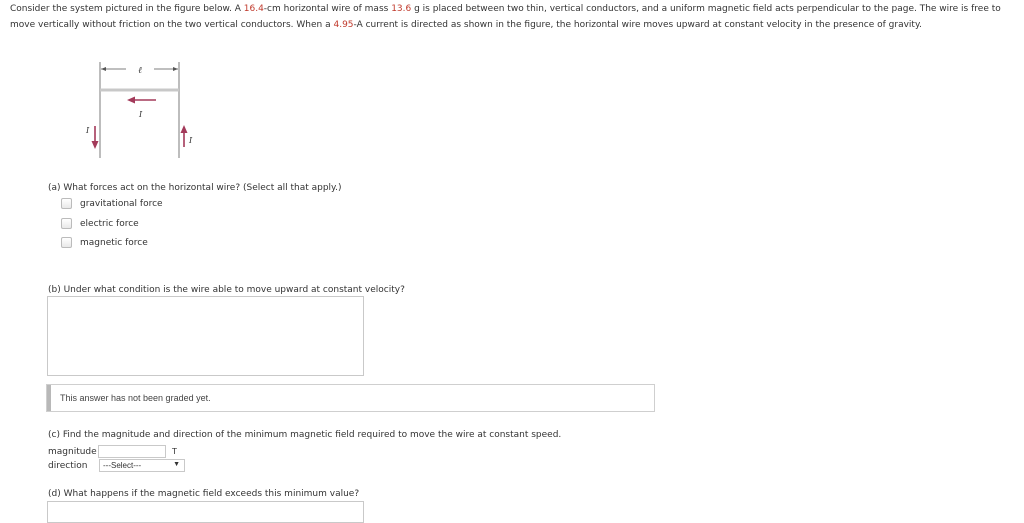  I want to click on wire-current-arrowhead, so click(131, 100).